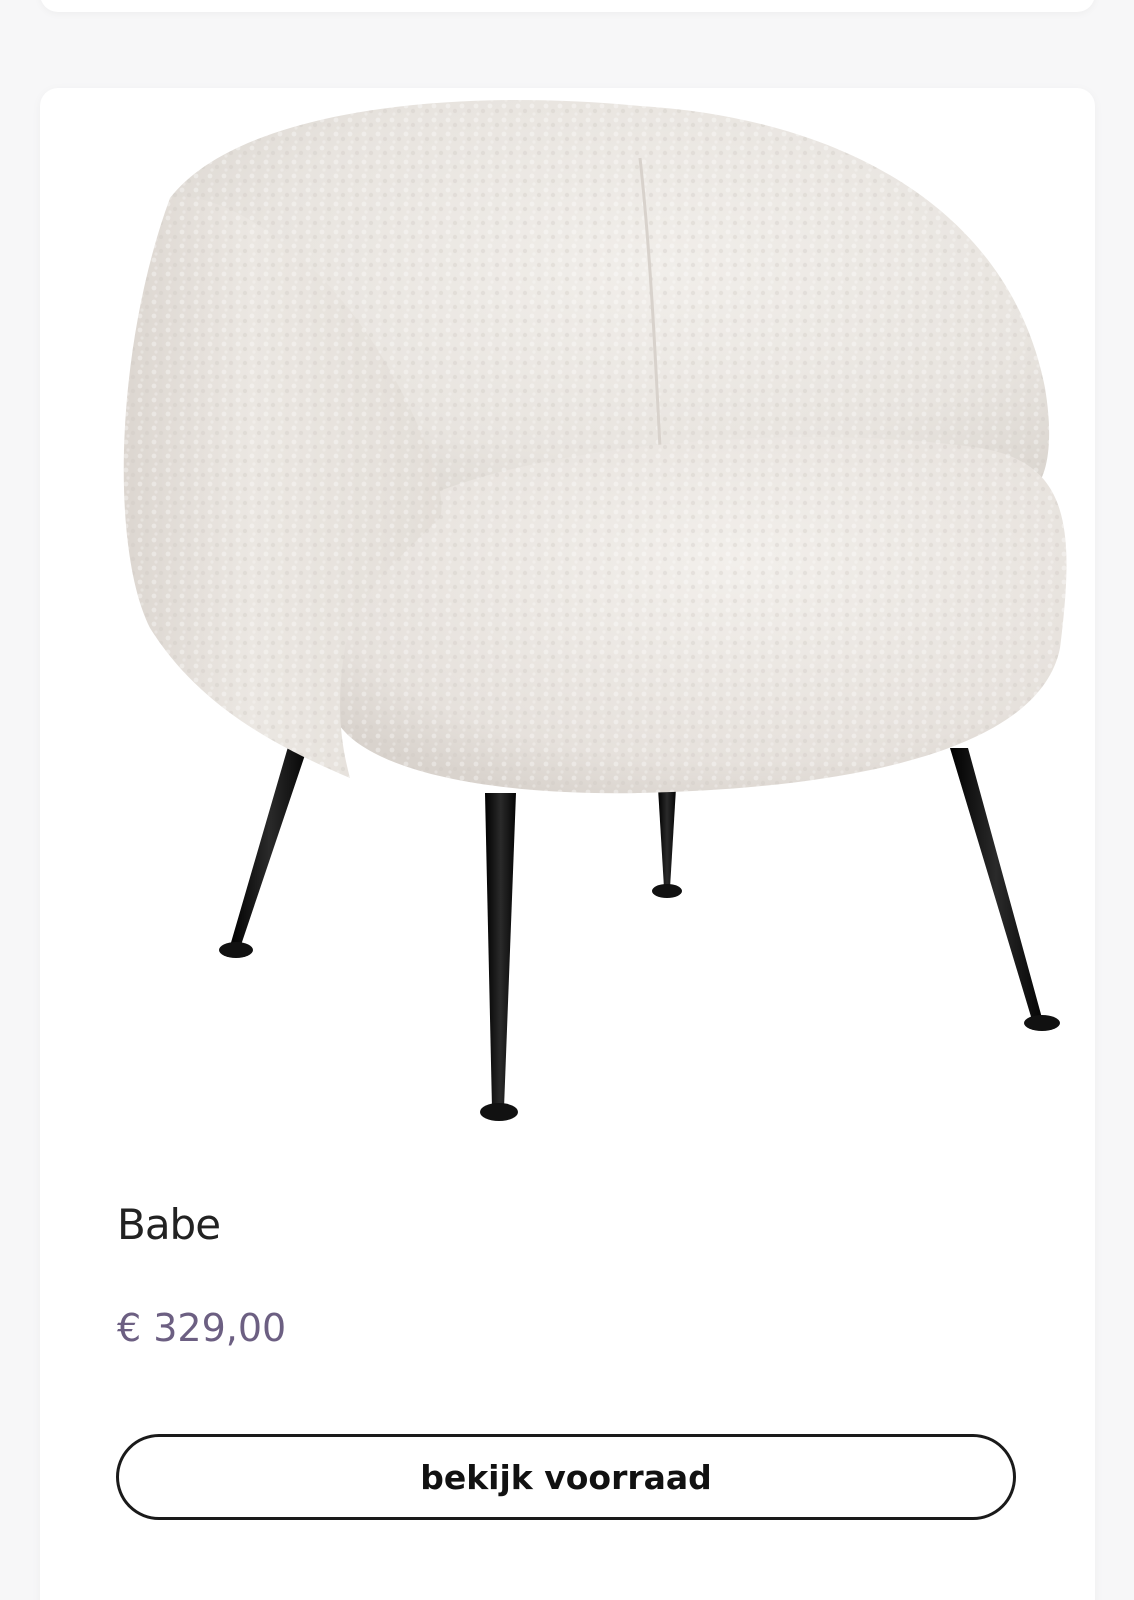 This screenshot has height=1600, width=1134. What do you see at coordinates (202, 1328) in the screenshot?
I see `product-price: € 329,00` at bounding box center [202, 1328].